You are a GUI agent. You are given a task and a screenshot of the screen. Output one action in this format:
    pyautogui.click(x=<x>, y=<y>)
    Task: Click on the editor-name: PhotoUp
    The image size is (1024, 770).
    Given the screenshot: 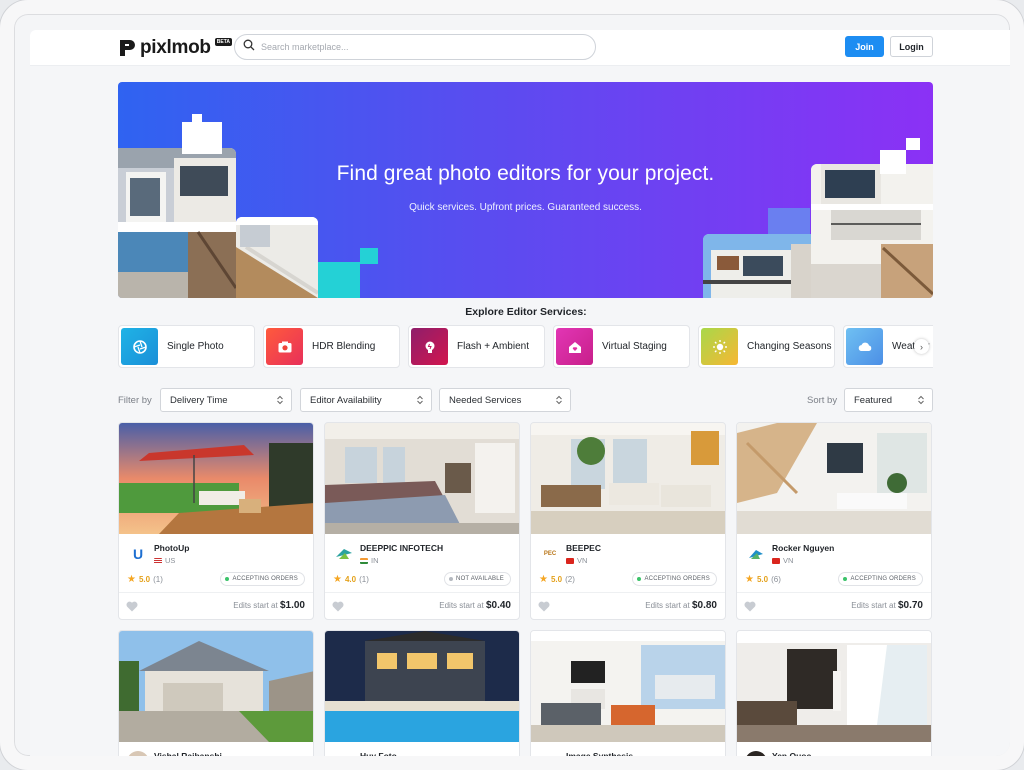 What is the action you would take?
    pyautogui.click(x=171, y=548)
    